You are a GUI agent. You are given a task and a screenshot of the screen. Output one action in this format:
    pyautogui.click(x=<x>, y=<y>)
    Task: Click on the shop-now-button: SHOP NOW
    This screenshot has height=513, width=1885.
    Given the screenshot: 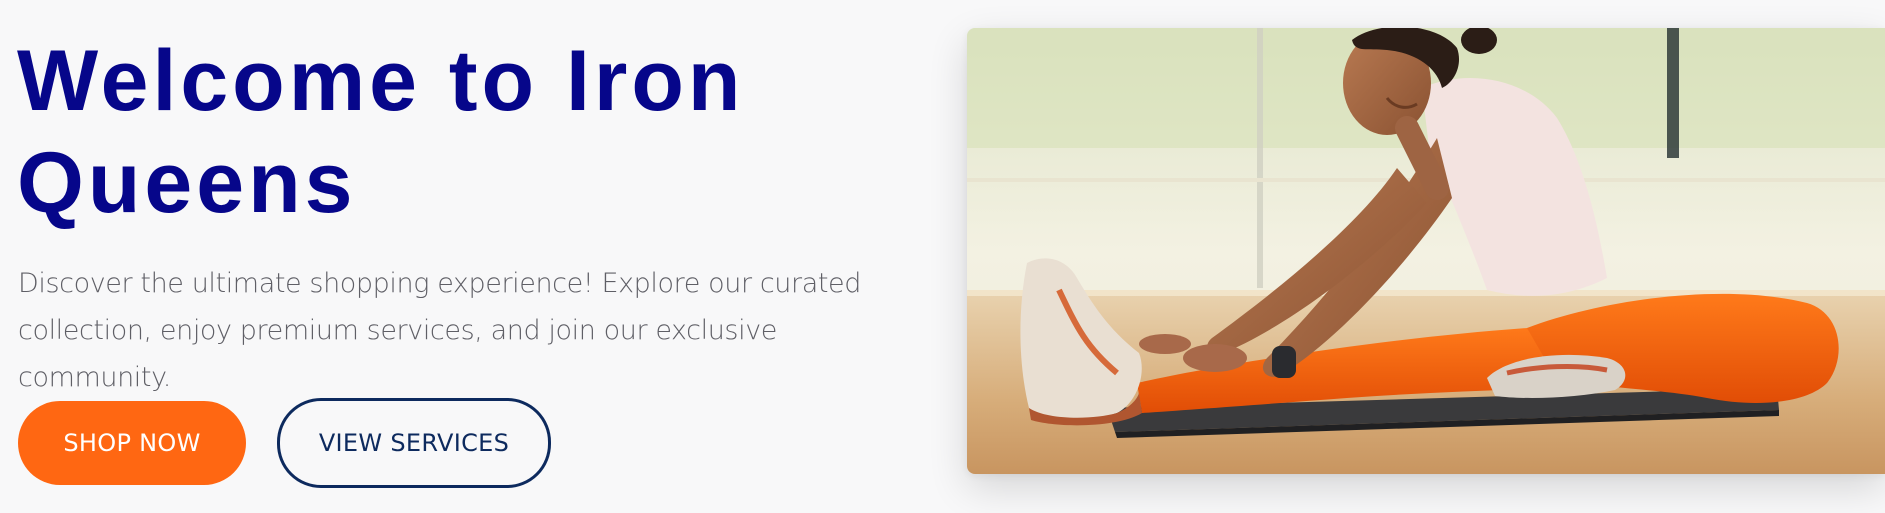 What is the action you would take?
    pyautogui.click(x=132, y=443)
    